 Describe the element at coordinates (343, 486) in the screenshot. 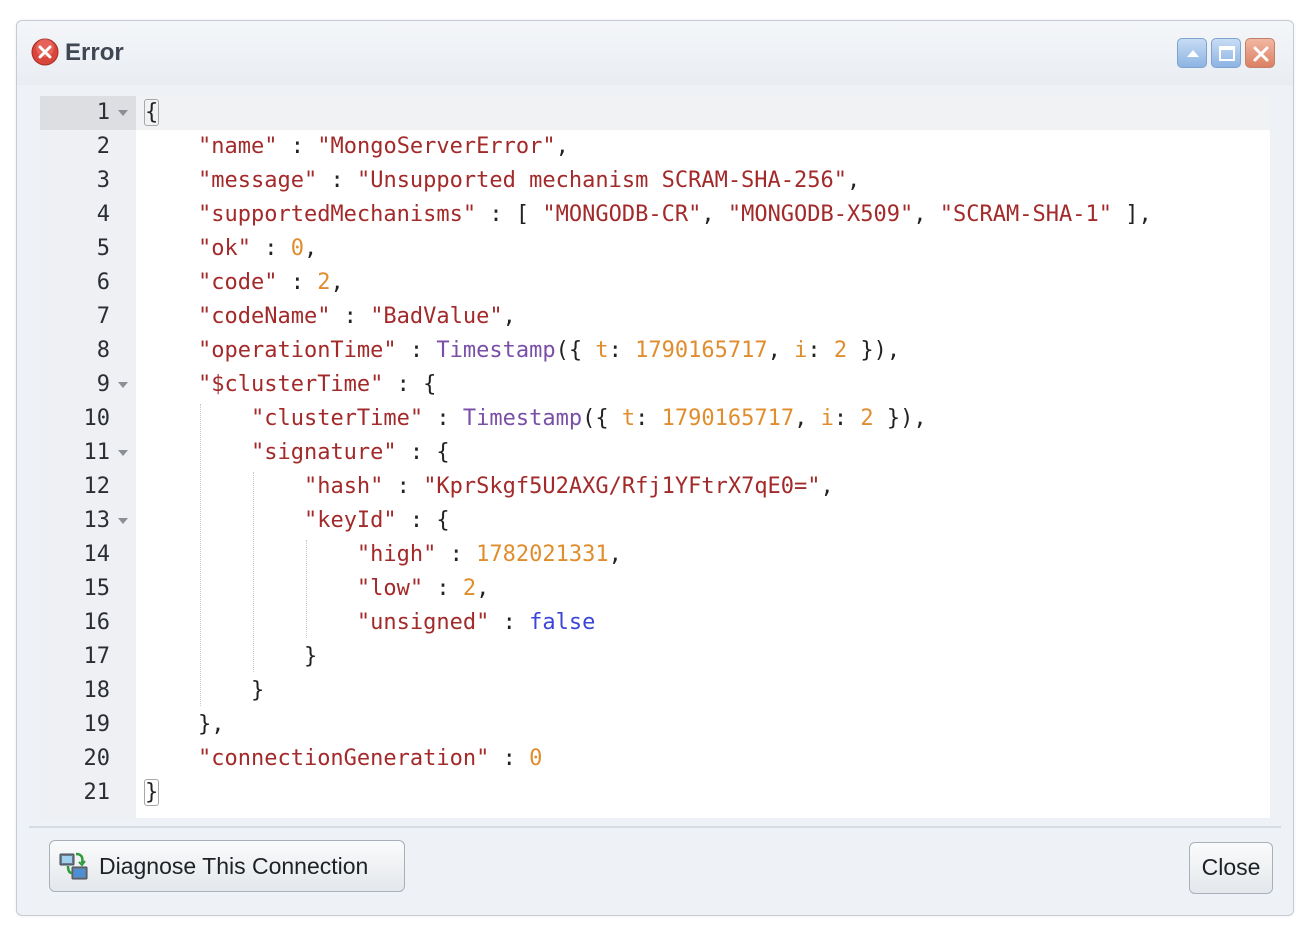

I see `code-token: "hash"` at that location.